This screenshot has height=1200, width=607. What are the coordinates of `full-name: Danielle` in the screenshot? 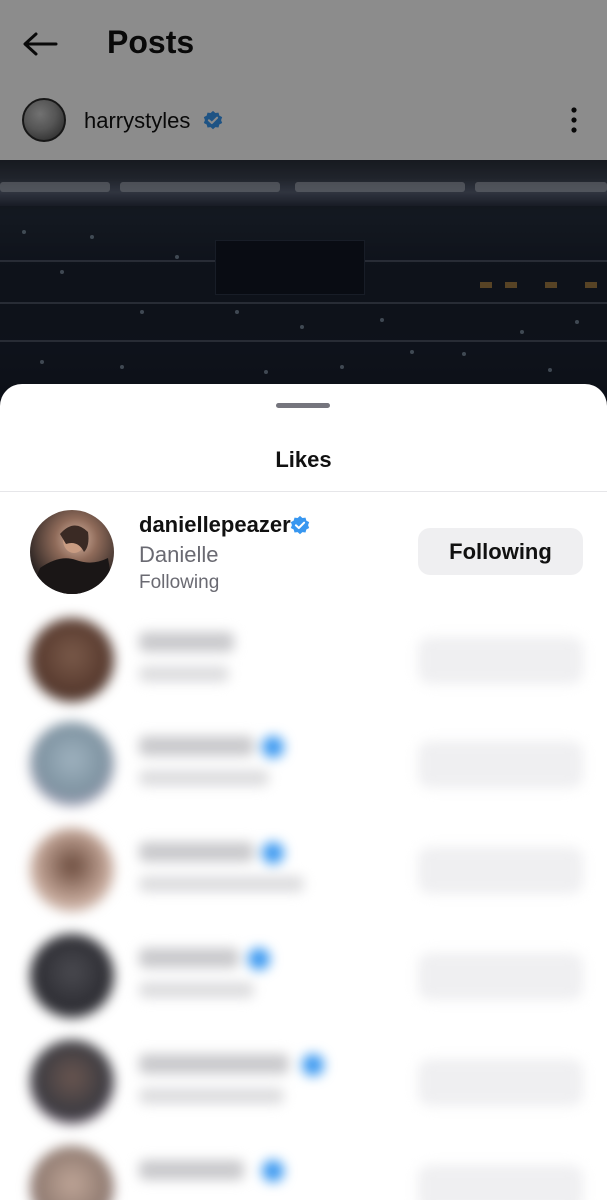 It's located at (179, 554).